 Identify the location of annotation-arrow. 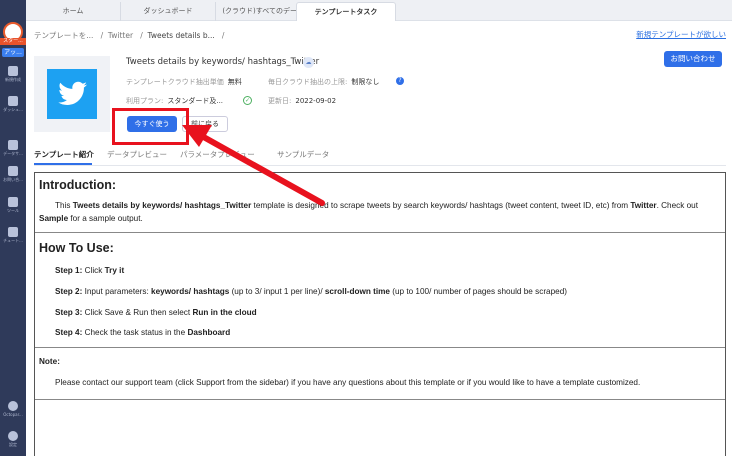
(253, 165).